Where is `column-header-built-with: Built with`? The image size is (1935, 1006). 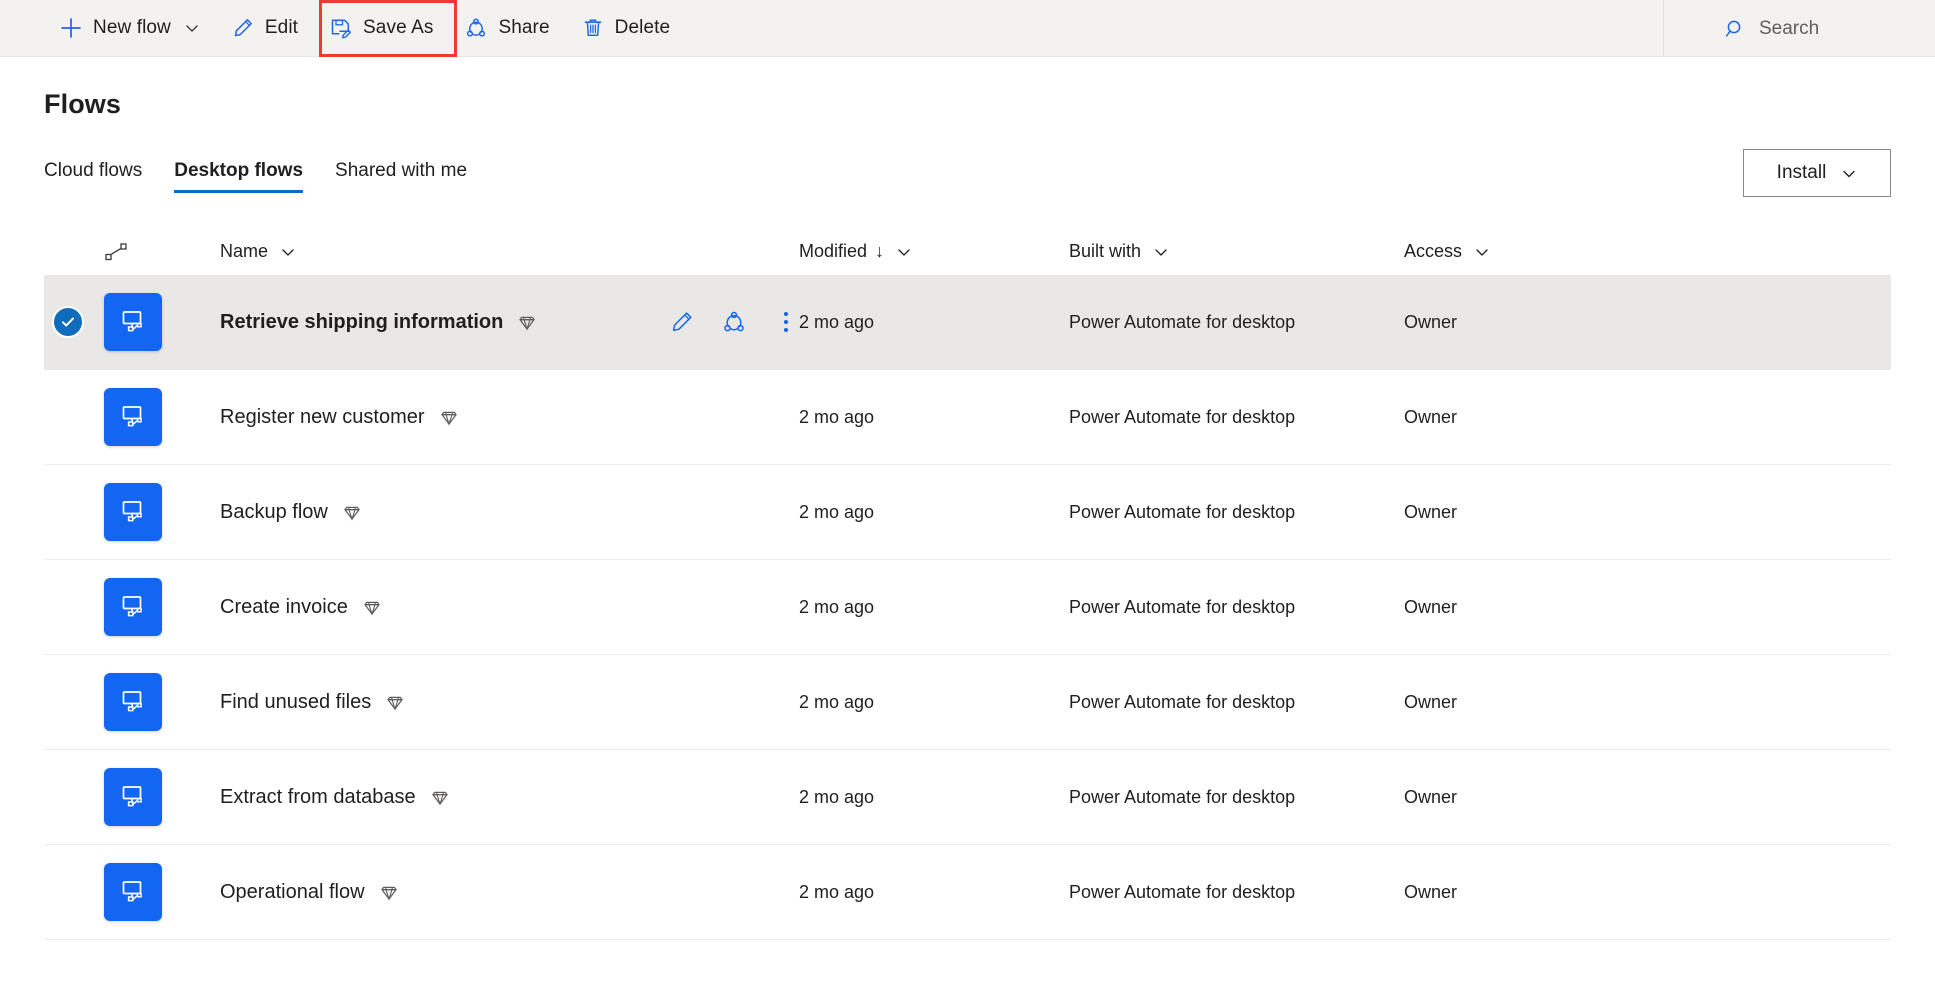
column-header-built-with: Built with is located at coordinates (1236, 251).